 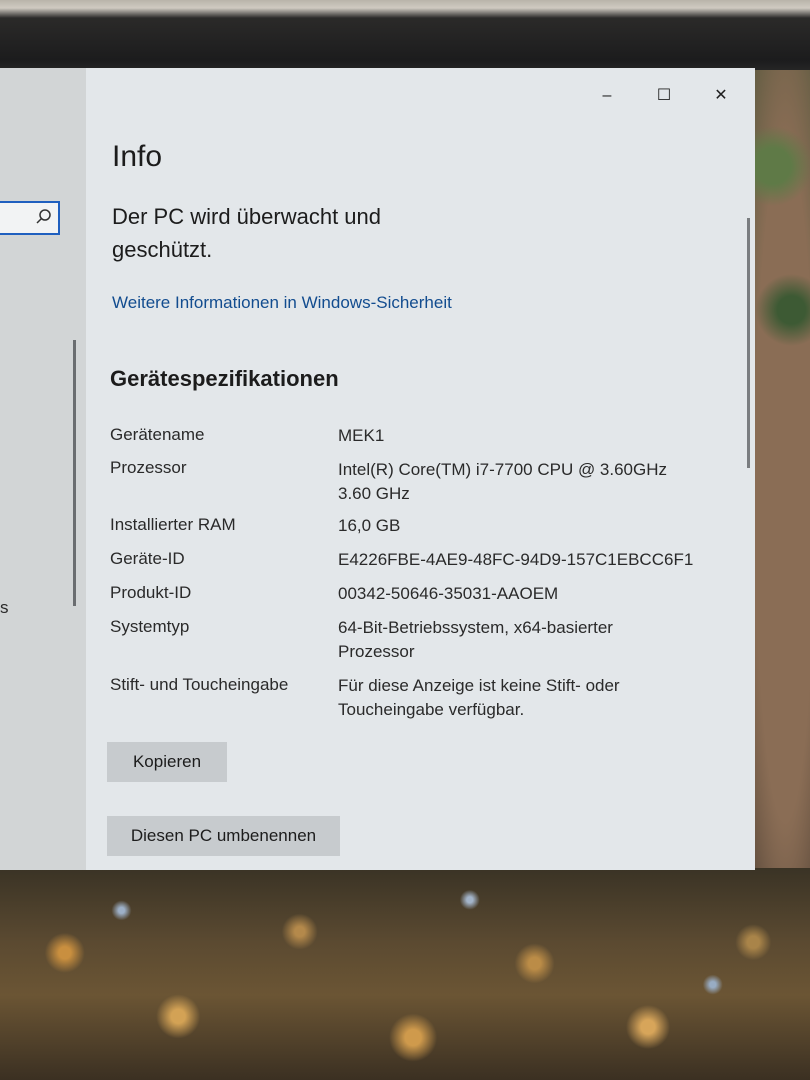 What do you see at coordinates (369, 525) in the screenshot?
I see `spec-value-installed-ram: 16,0 GB` at bounding box center [369, 525].